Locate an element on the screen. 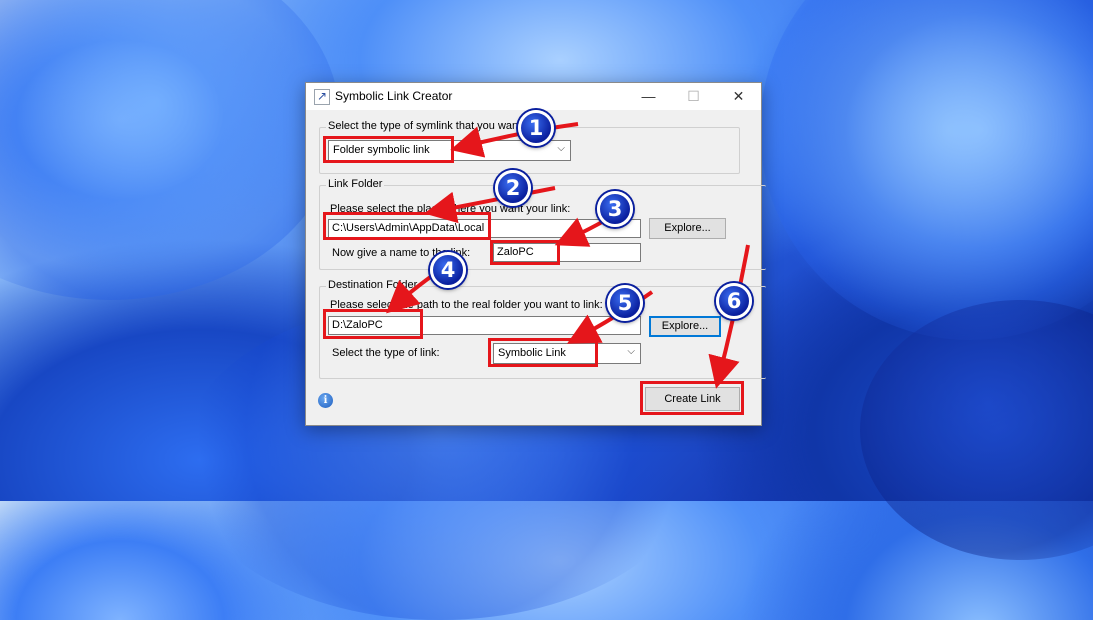  step-badge-1: 1 is located at coordinates (536, 128).